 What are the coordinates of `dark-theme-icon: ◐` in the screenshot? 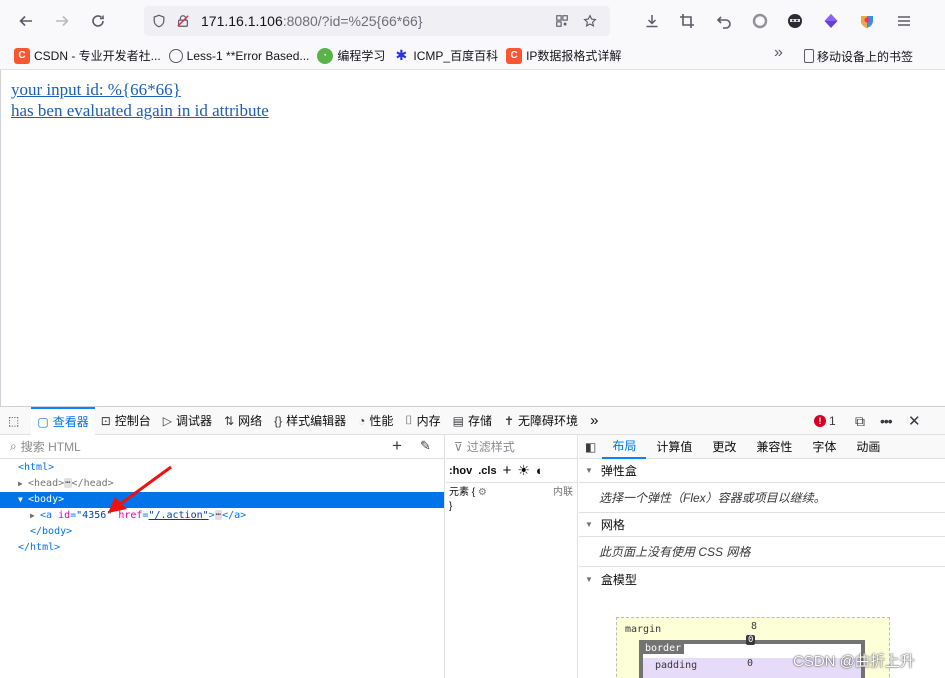 It's located at (540, 470).